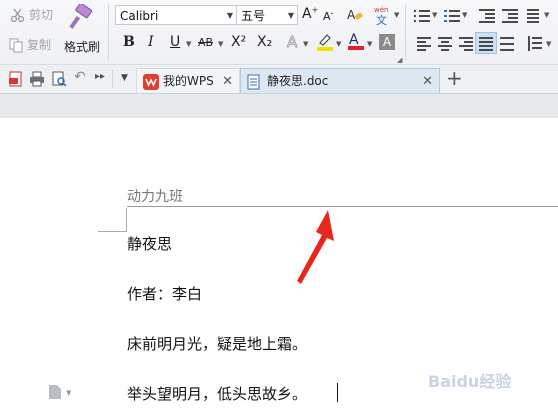  I want to click on grow-font-button: A+, so click(310, 13).